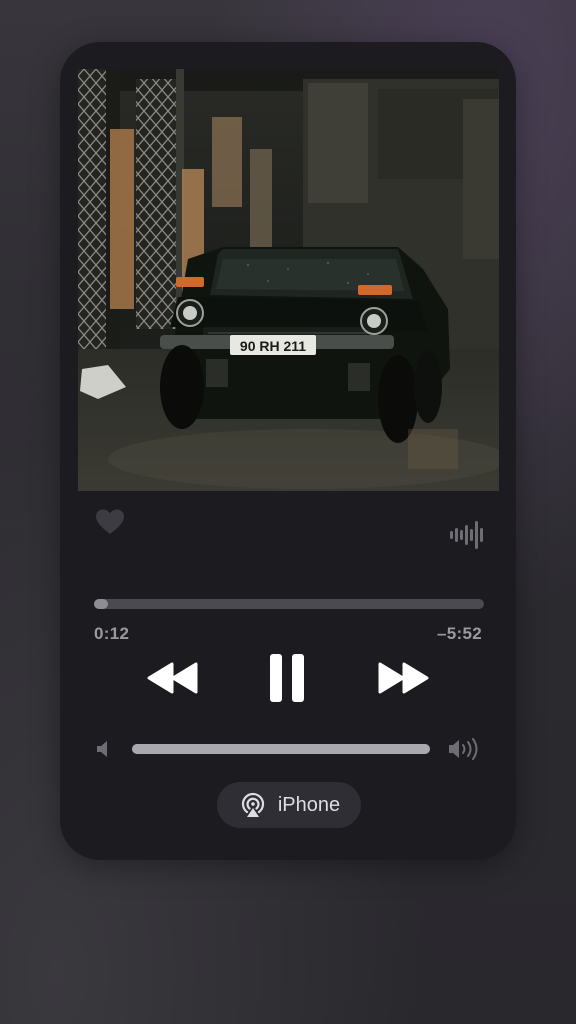  I want to click on volume-slider, so click(281, 749).